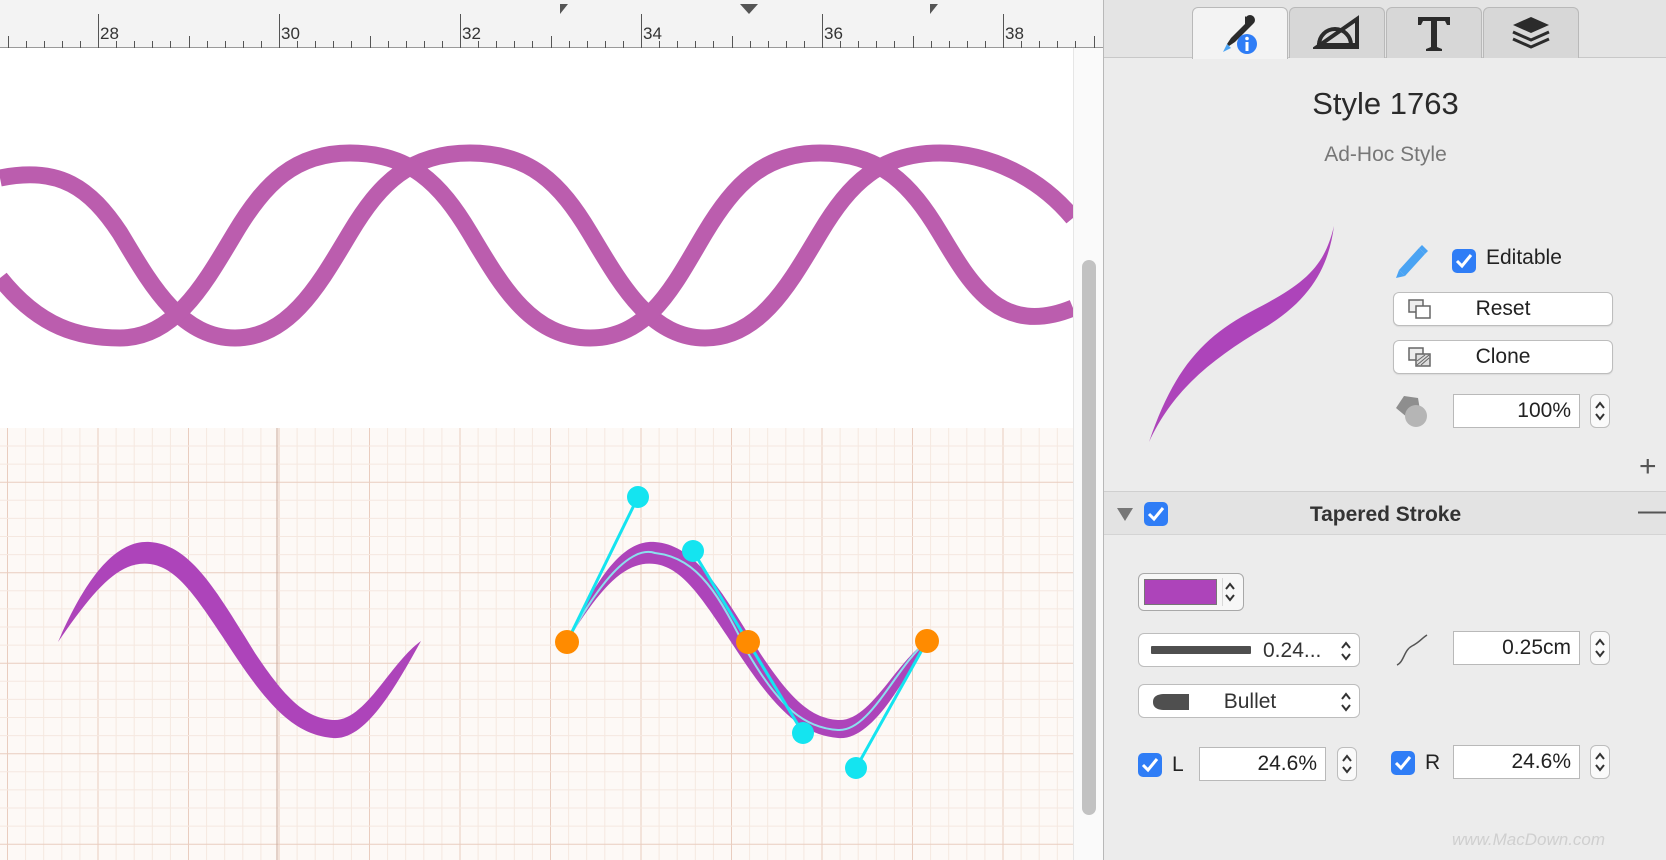  What do you see at coordinates (1516, 648) in the screenshot?
I see `smoothness-field: 0.25cm` at bounding box center [1516, 648].